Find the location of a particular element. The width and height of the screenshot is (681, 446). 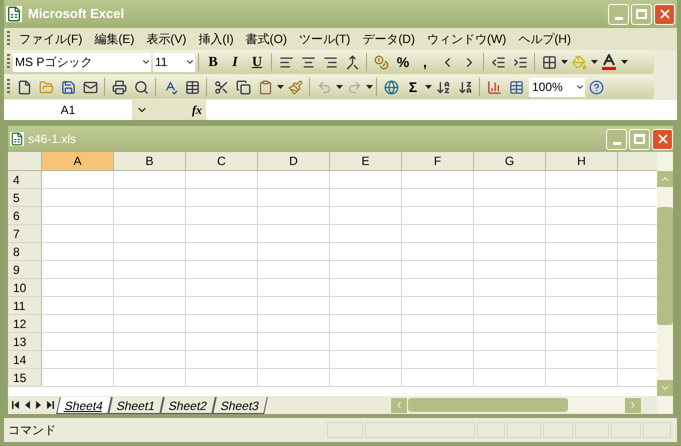

previous-sheet-icon is located at coordinates (27, 405).